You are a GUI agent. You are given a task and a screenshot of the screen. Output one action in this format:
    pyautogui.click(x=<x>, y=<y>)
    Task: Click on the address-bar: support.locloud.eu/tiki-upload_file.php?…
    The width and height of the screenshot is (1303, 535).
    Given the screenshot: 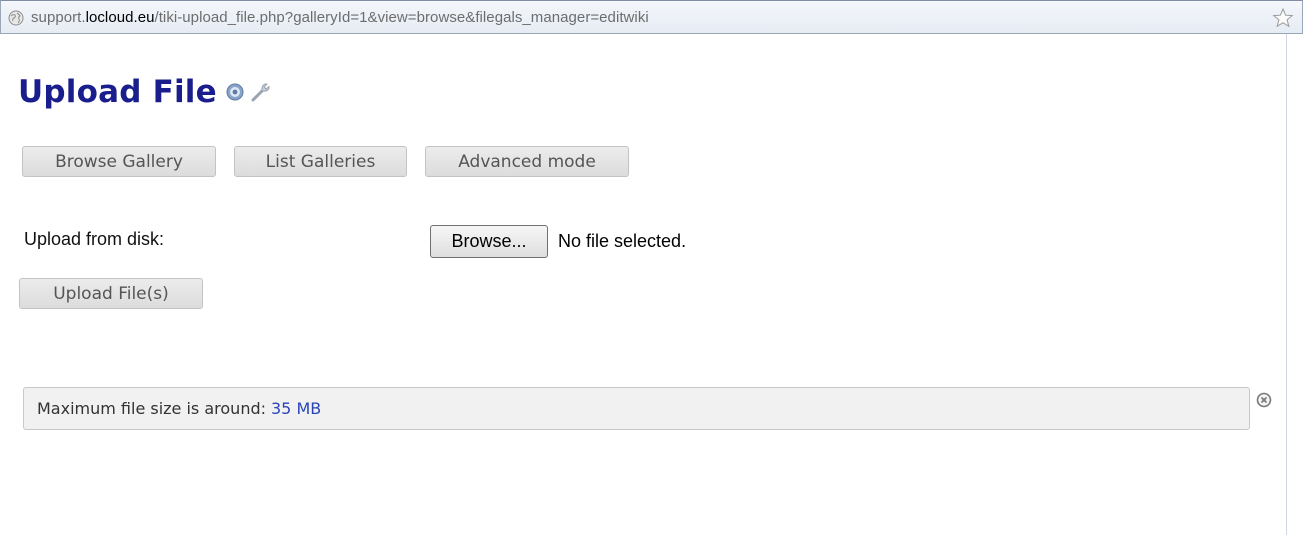 What is the action you would take?
    pyautogui.click(x=651, y=17)
    